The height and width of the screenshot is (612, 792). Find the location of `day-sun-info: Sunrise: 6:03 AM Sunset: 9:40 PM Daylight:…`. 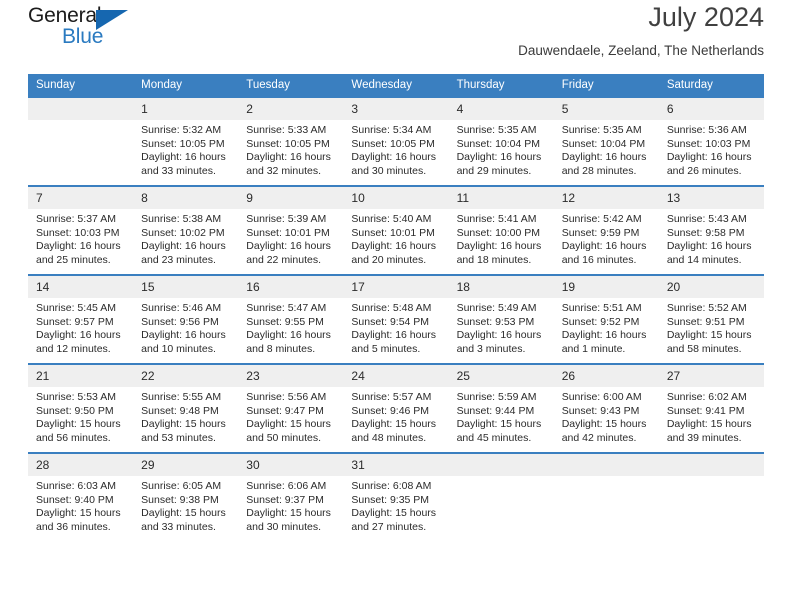

day-sun-info: Sunrise: 6:03 AM Sunset: 9:40 PM Daylight:… is located at coordinates (80, 505).